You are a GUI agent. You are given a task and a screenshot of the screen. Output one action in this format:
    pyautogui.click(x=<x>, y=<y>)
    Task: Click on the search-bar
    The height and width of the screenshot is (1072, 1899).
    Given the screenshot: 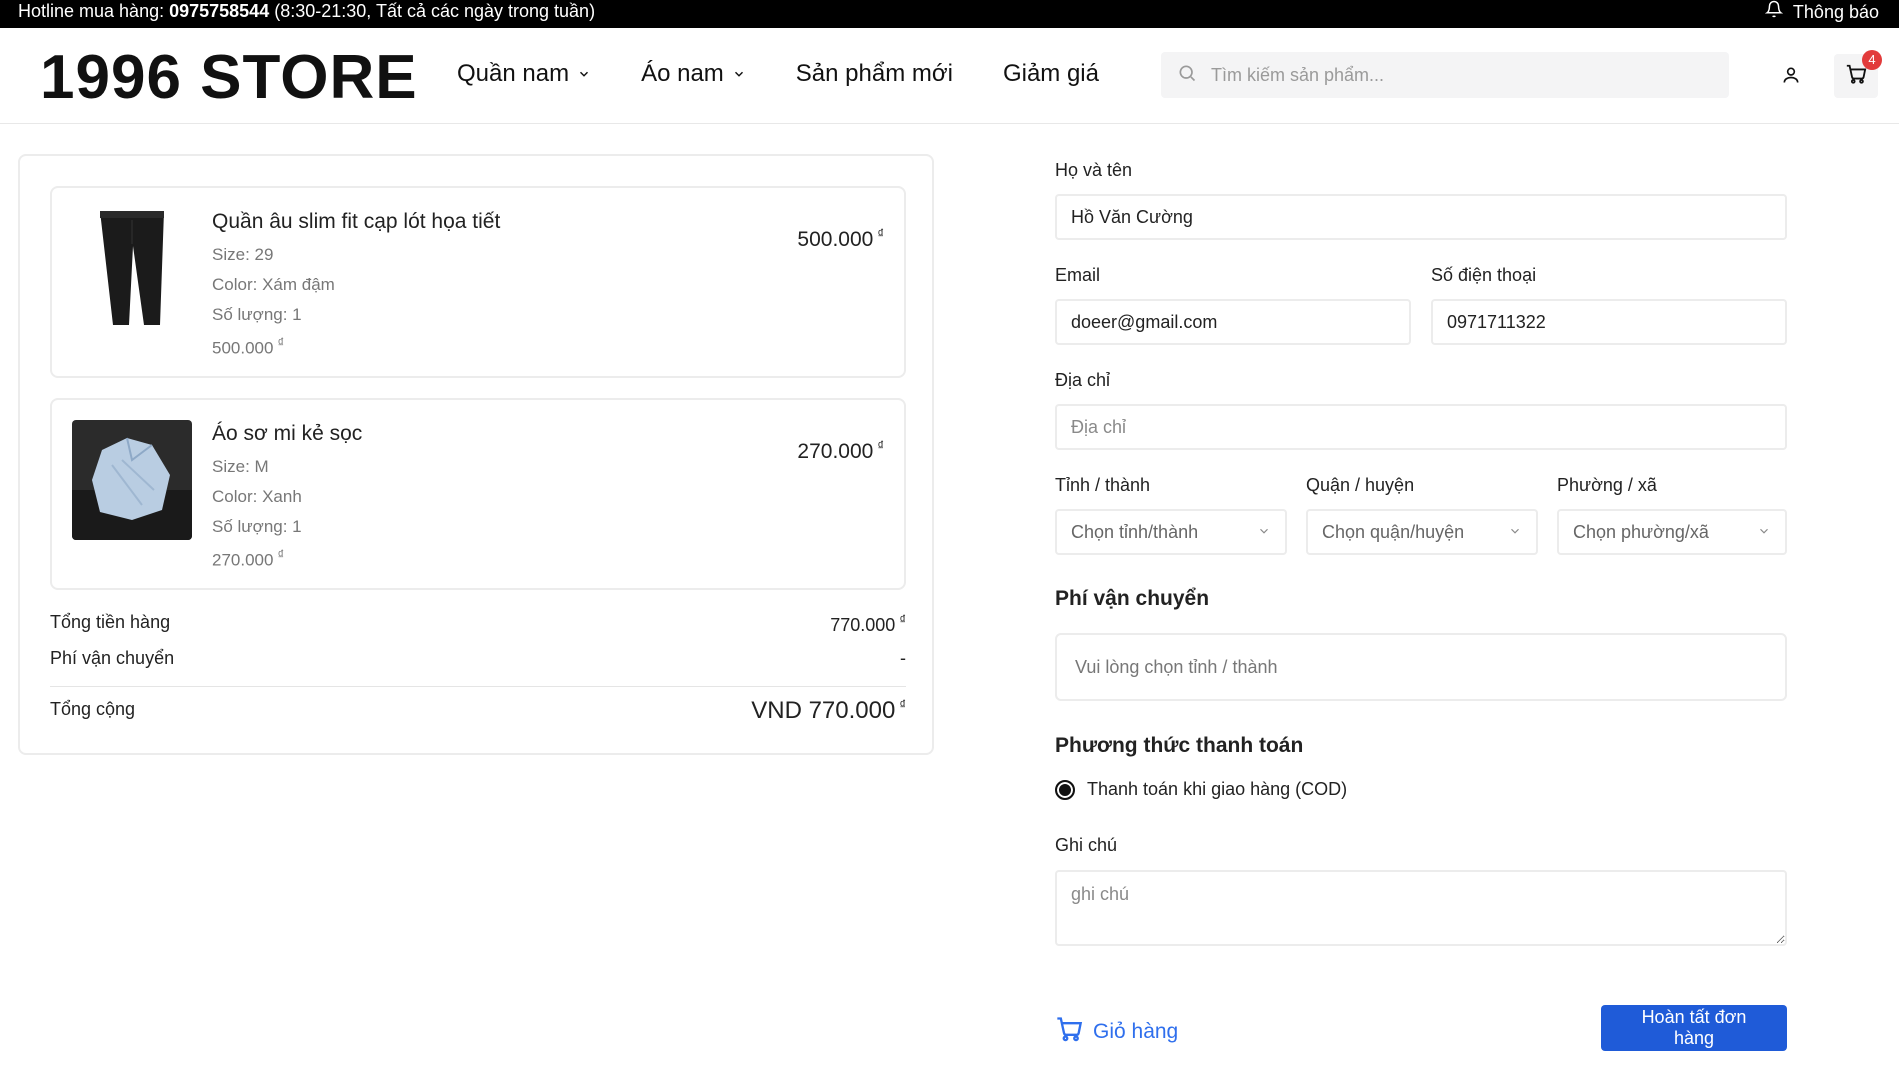 What is the action you would take?
    pyautogui.click(x=1445, y=75)
    